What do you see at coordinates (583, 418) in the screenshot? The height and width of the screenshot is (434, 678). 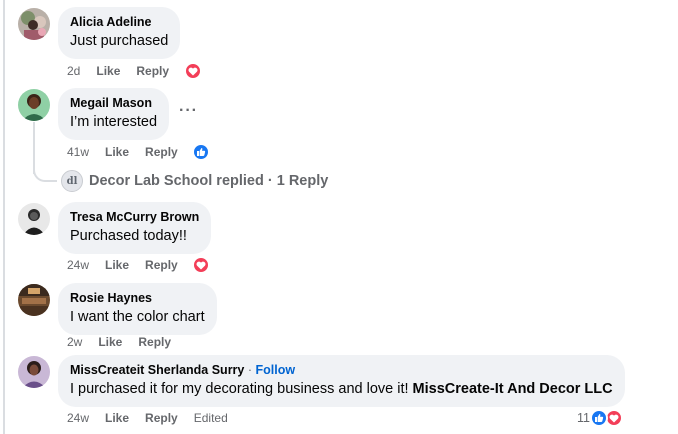 I see `reaction-count: 11` at bounding box center [583, 418].